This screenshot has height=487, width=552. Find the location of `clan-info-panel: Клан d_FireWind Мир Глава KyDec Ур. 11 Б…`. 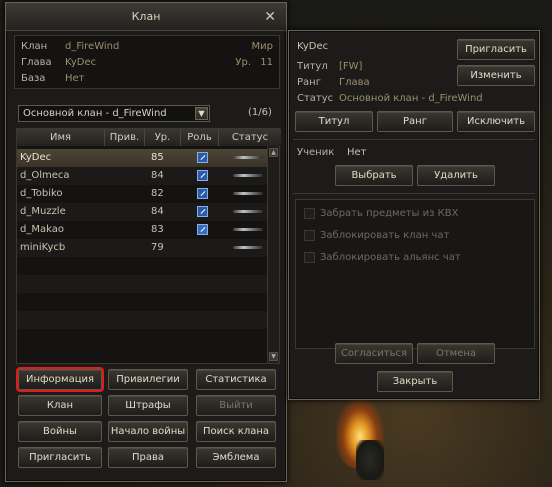

clan-info-panel: Клан d_FireWind Мир Глава KyDec Ур. 11 Б… is located at coordinates (147, 62).